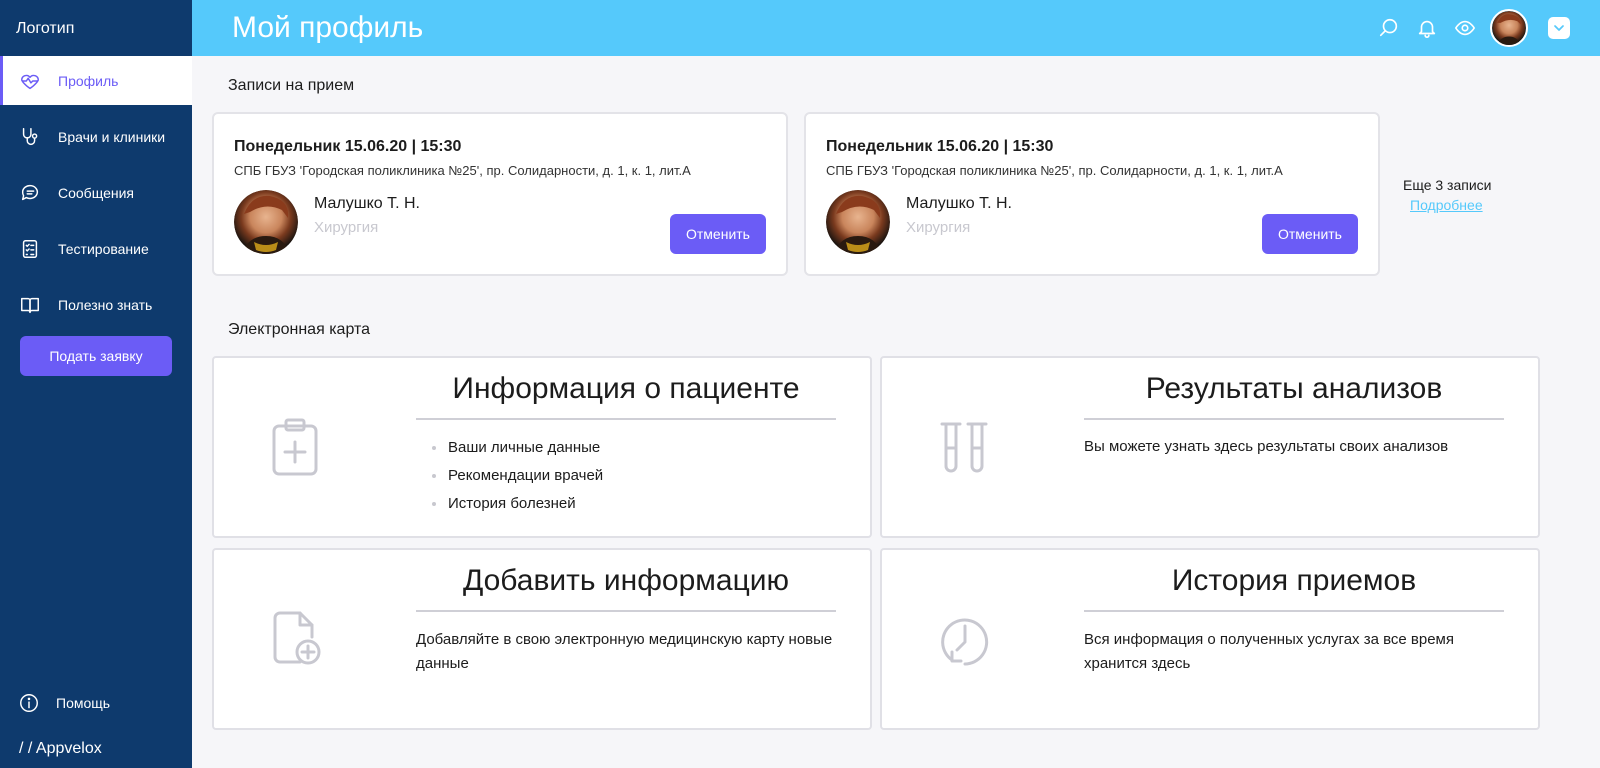 This screenshot has width=1600, height=768. I want to click on clock-history-icon, so click(965, 642).